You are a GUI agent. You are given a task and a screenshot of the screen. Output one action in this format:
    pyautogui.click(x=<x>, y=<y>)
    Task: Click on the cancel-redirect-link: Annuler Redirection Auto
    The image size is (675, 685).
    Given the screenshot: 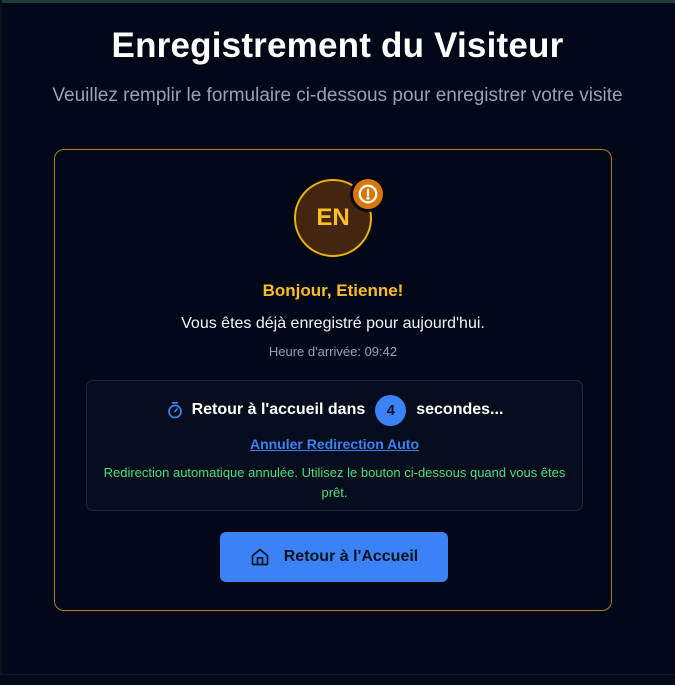 What is the action you would take?
    pyautogui.click(x=334, y=444)
    